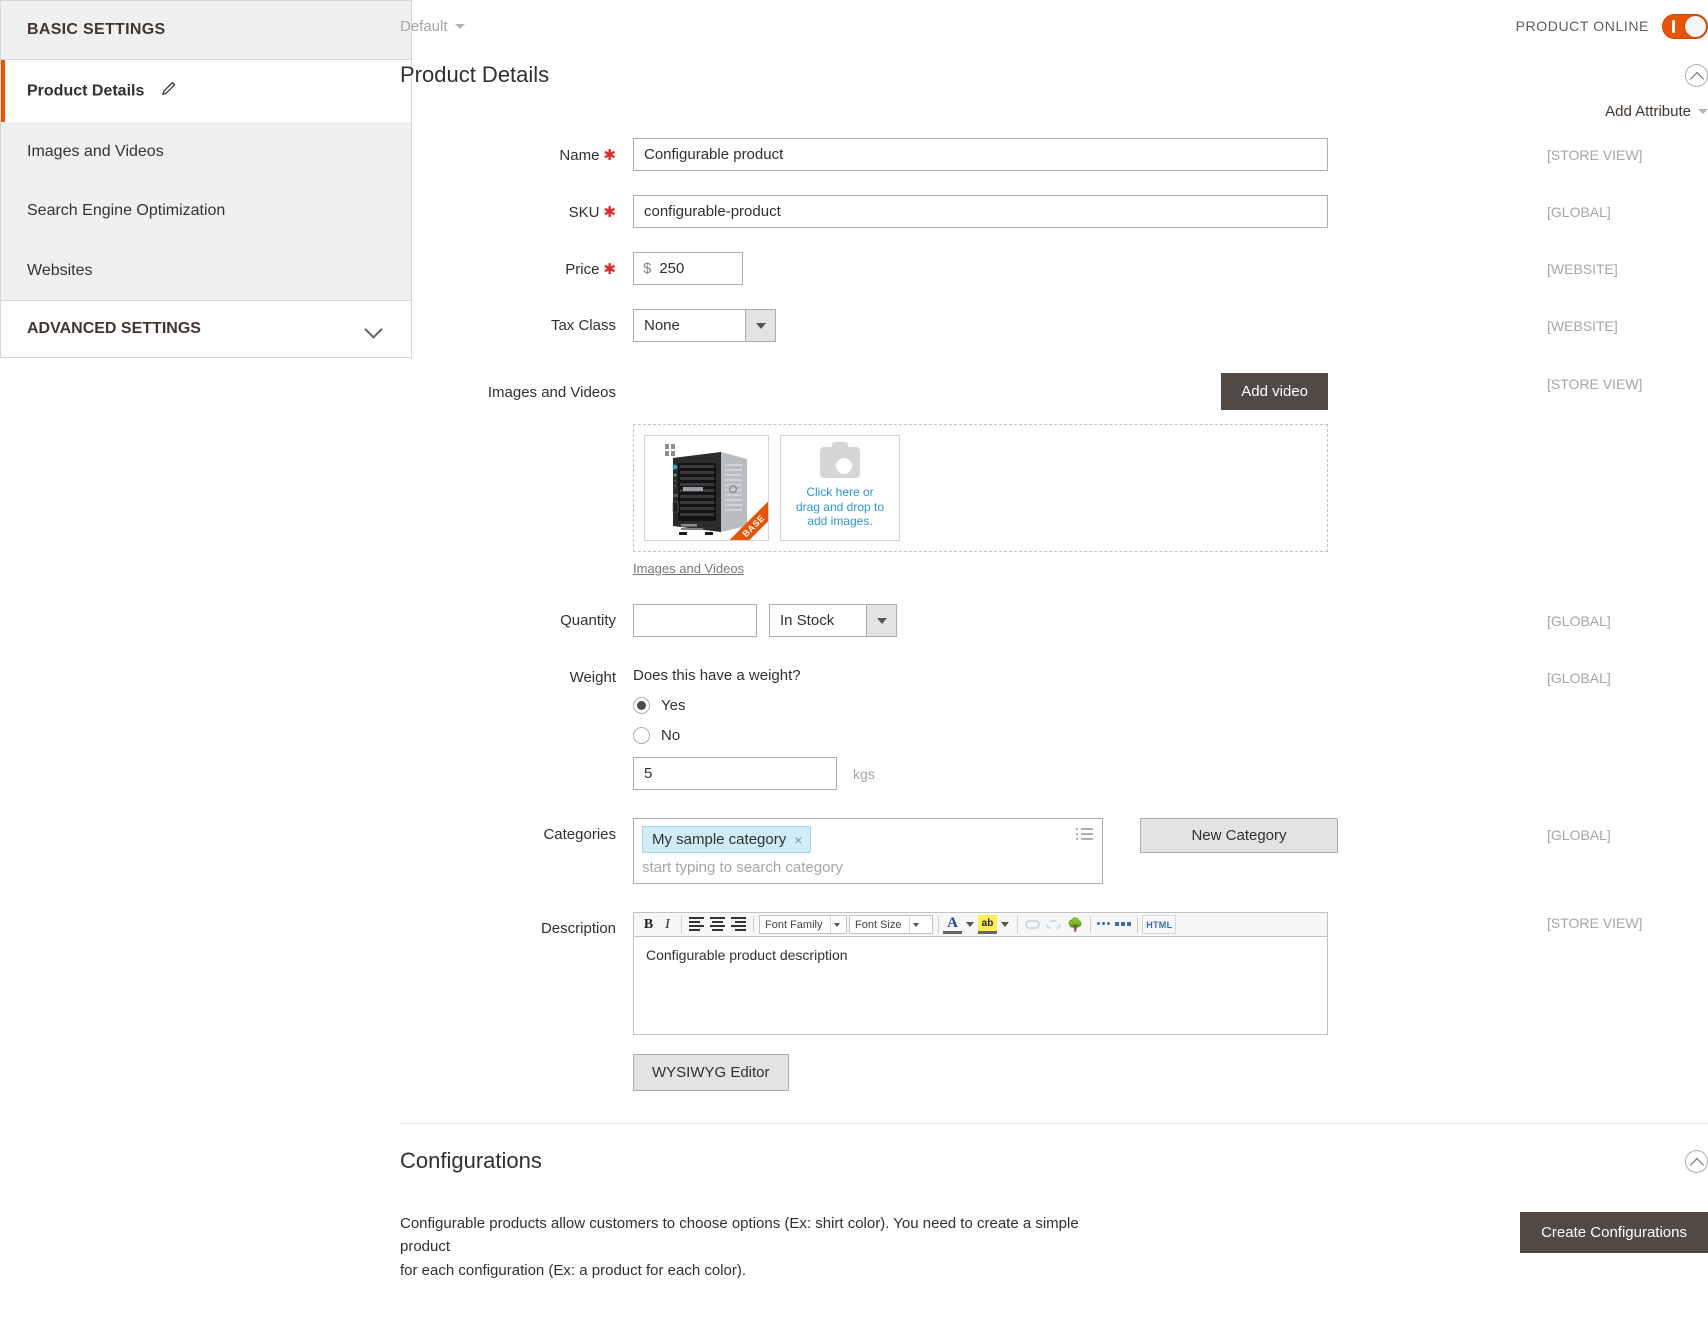 The image size is (1708, 1324). Describe the element at coordinates (206, 328) in the screenshot. I see `advanced-settings-toggle: ADVANCED SETTINGS` at that location.